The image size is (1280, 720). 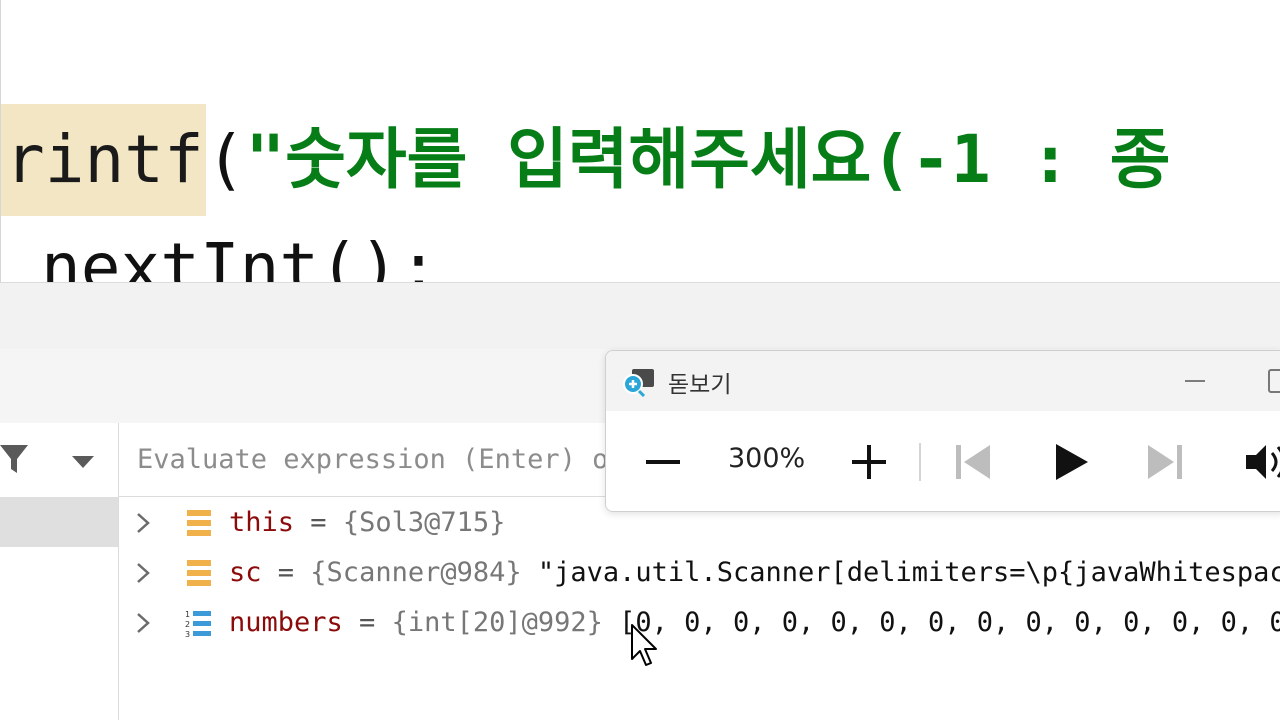 I want to click on toolbar-separator, so click(x=920, y=462).